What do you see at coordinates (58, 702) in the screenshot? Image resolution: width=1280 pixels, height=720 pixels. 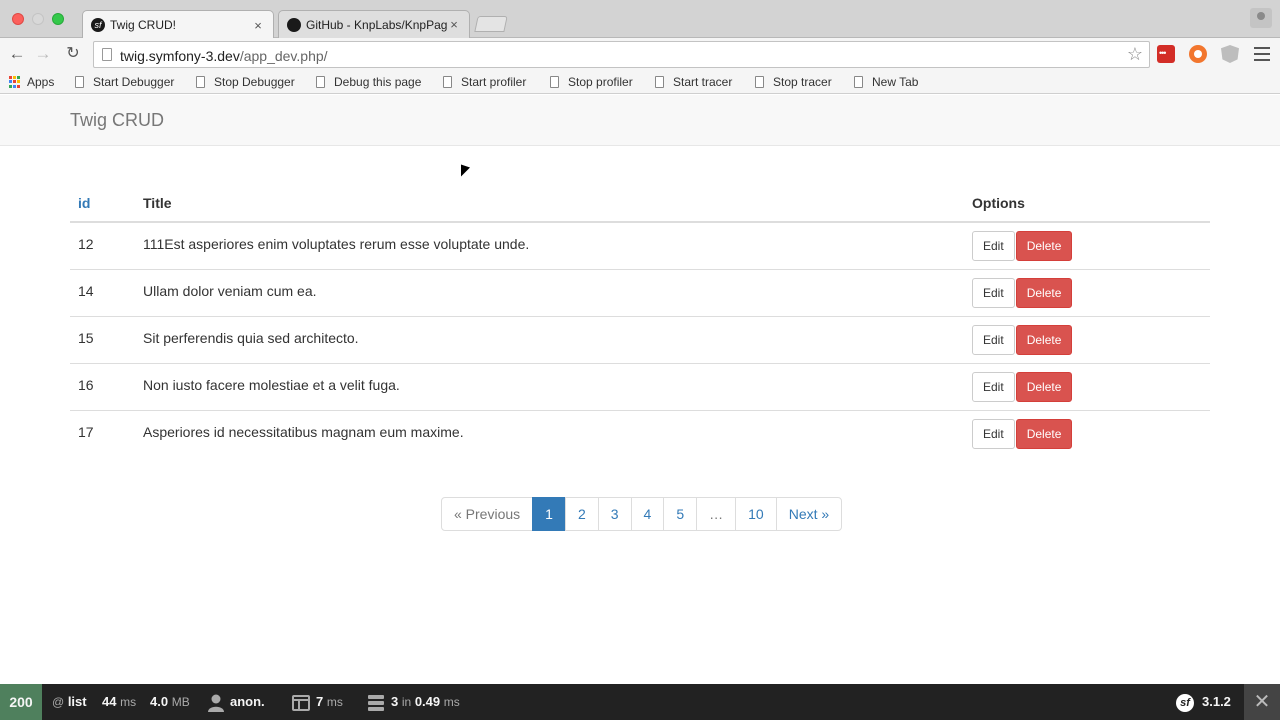 I see `route-at-sign: @` at bounding box center [58, 702].